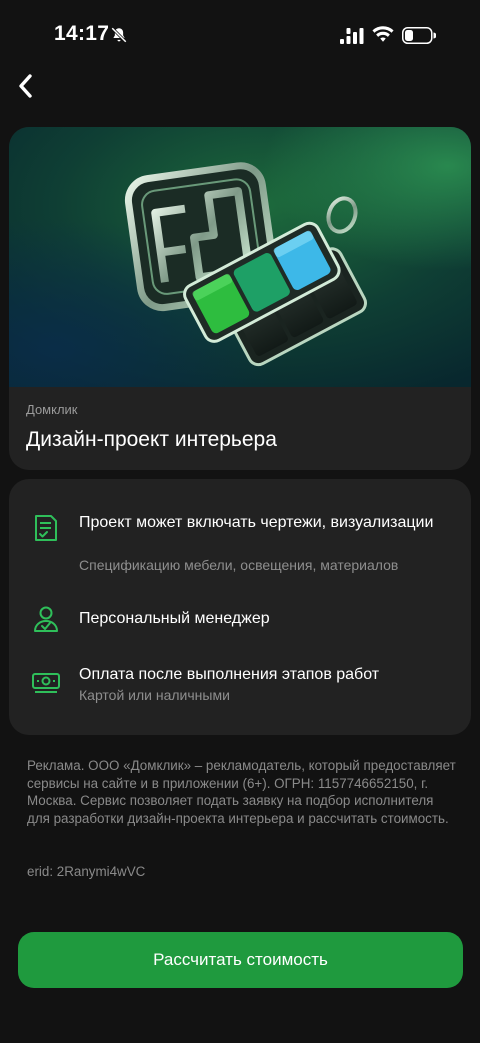  What do you see at coordinates (352, 36) in the screenshot?
I see `signal-icon` at bounding box center [352, 36].